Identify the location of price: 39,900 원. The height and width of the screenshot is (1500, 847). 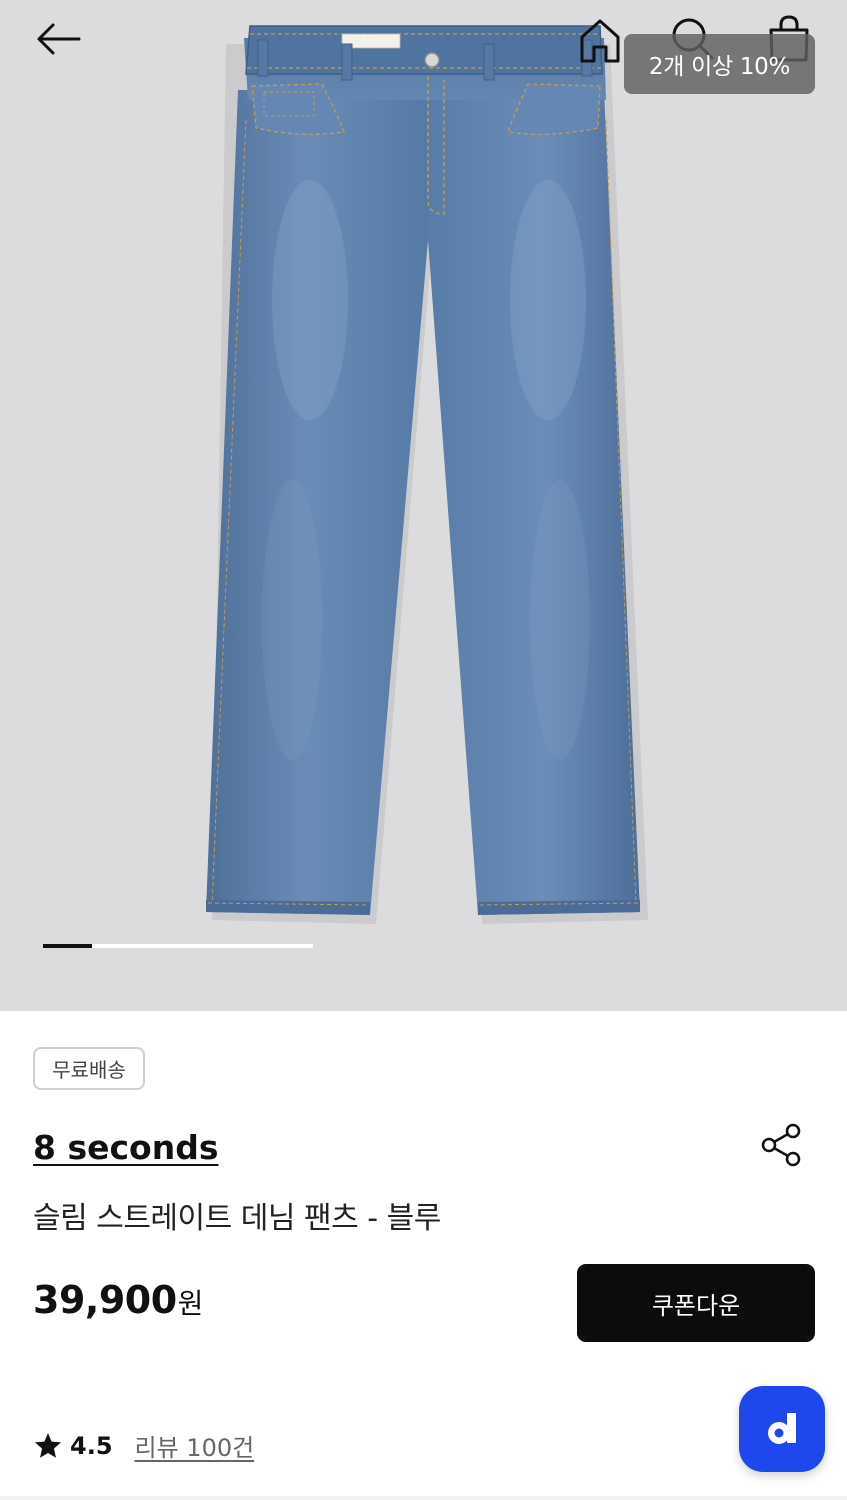
(118, 1300).